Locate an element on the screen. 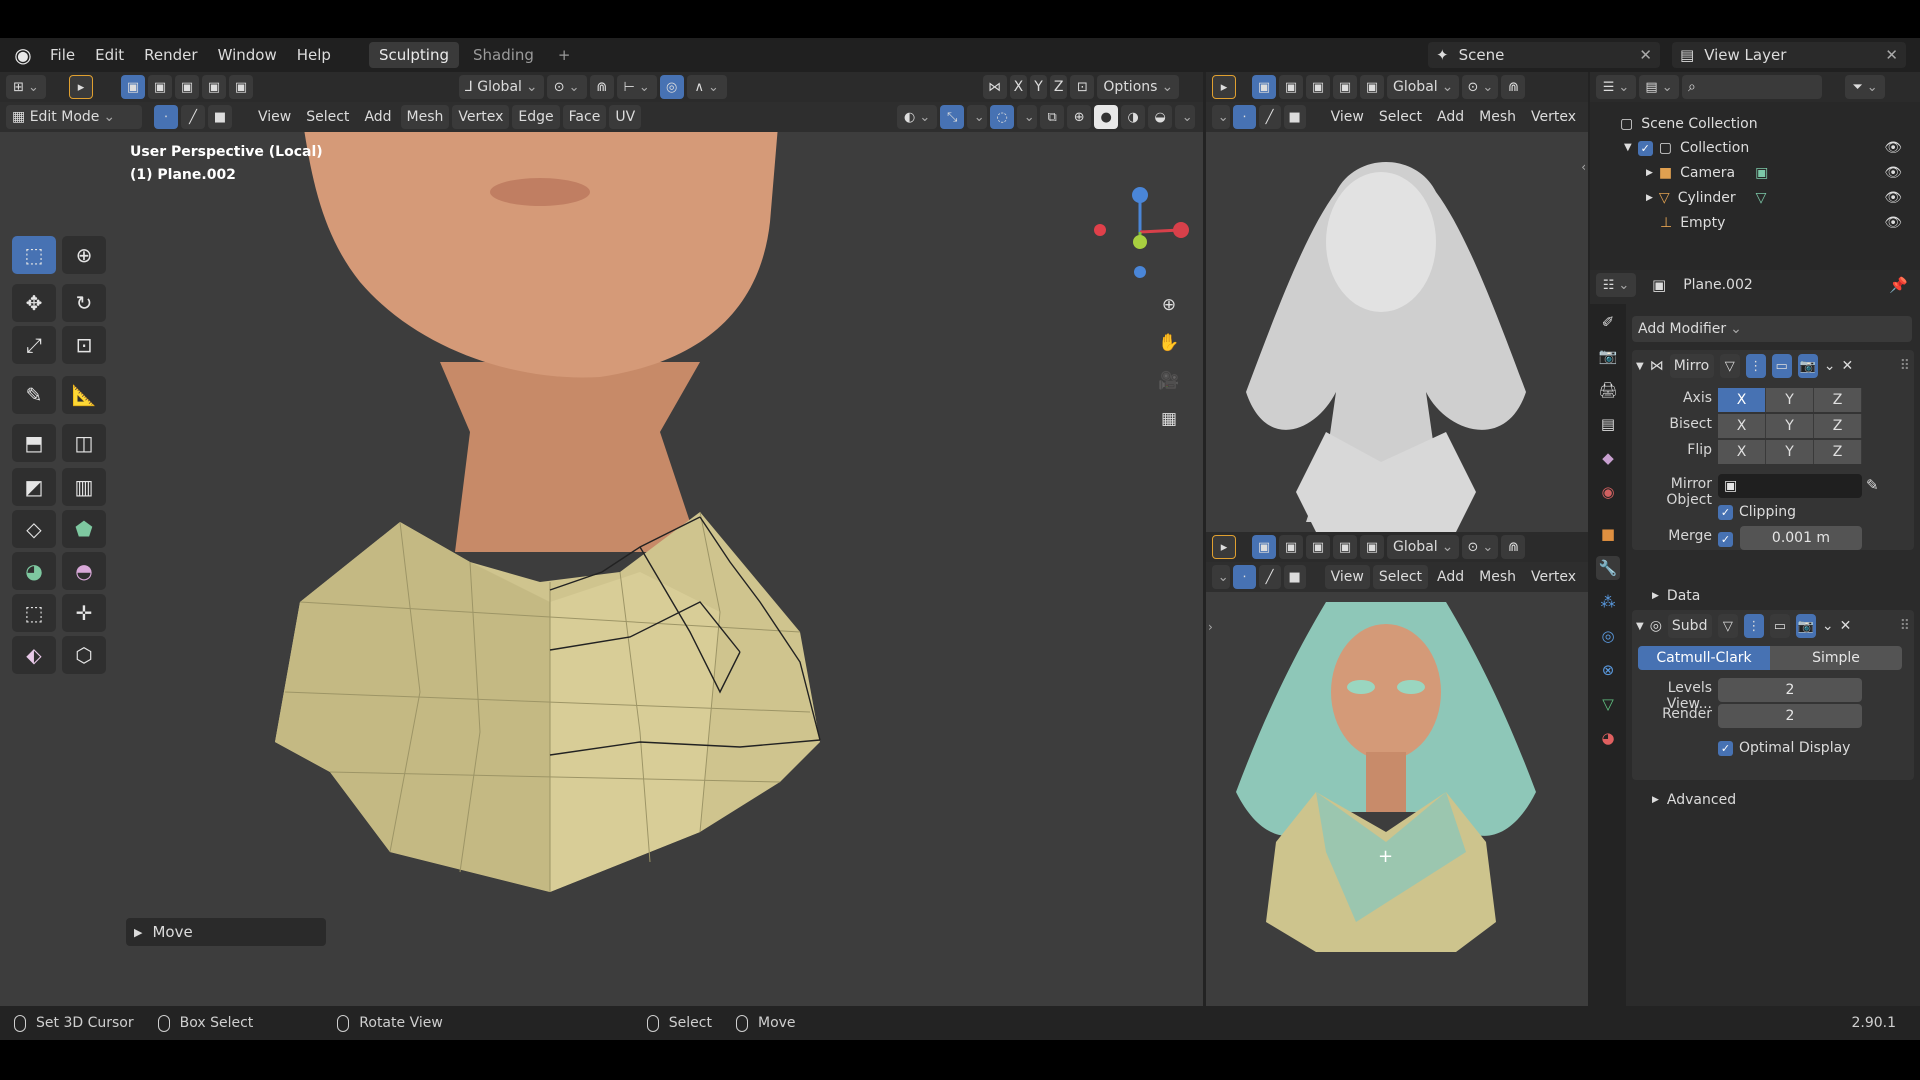 The height and width of the screenshot is (1080, 1920). outliner-search-input: ⌕ is located at coordinates (1752, 87).